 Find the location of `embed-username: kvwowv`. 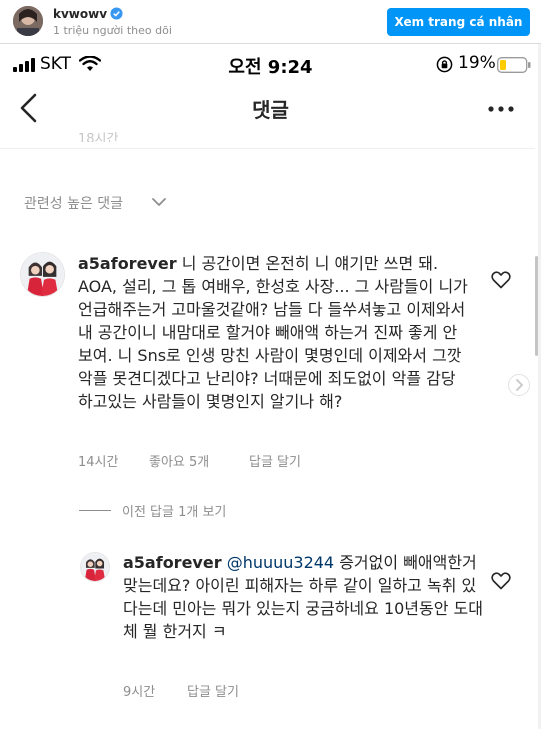

embed-username: kvwowv is located at coordinates (88, 14).